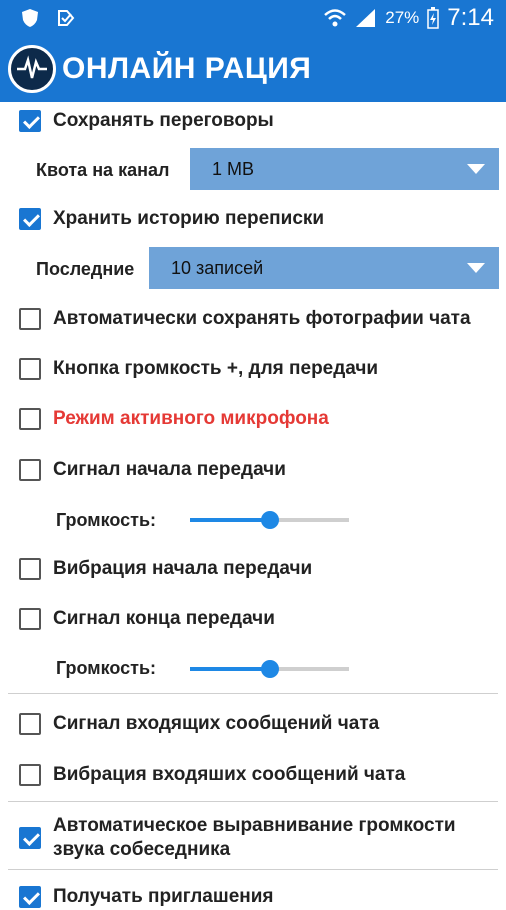  What do you see at coordinates (30, 724) in the screenshot?
I see `chat-incoming-signal-checkbox` at bounding box center [30, 724].